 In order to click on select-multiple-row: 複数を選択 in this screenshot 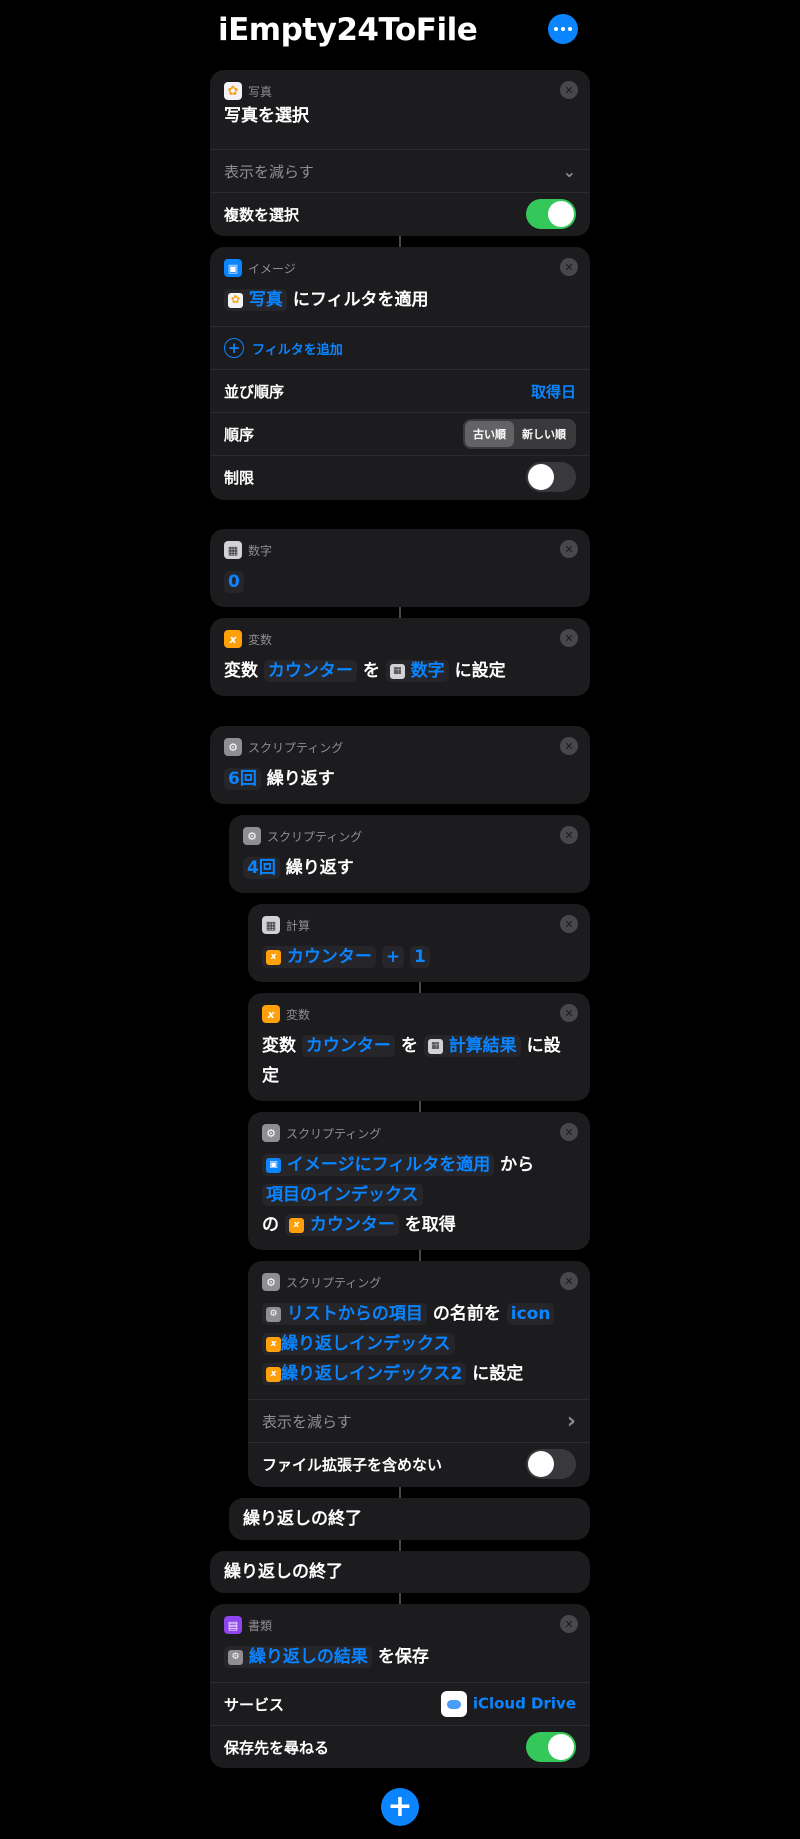, I will do `click(400, 213)`.